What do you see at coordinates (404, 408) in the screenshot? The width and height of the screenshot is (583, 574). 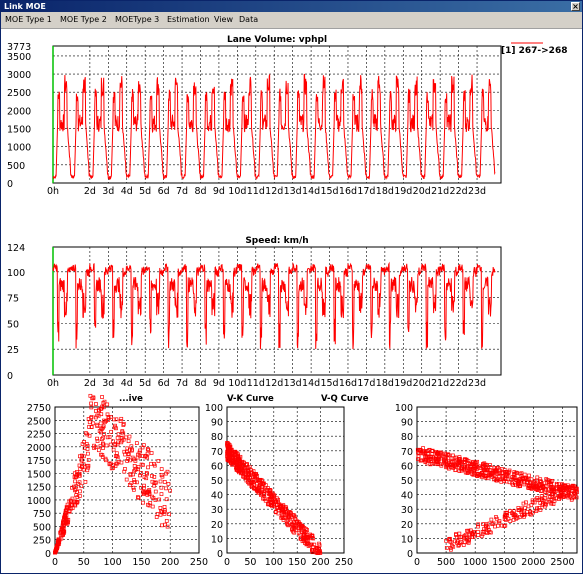 I see `y-tick-label: 100` at bounding box center [404, 408].